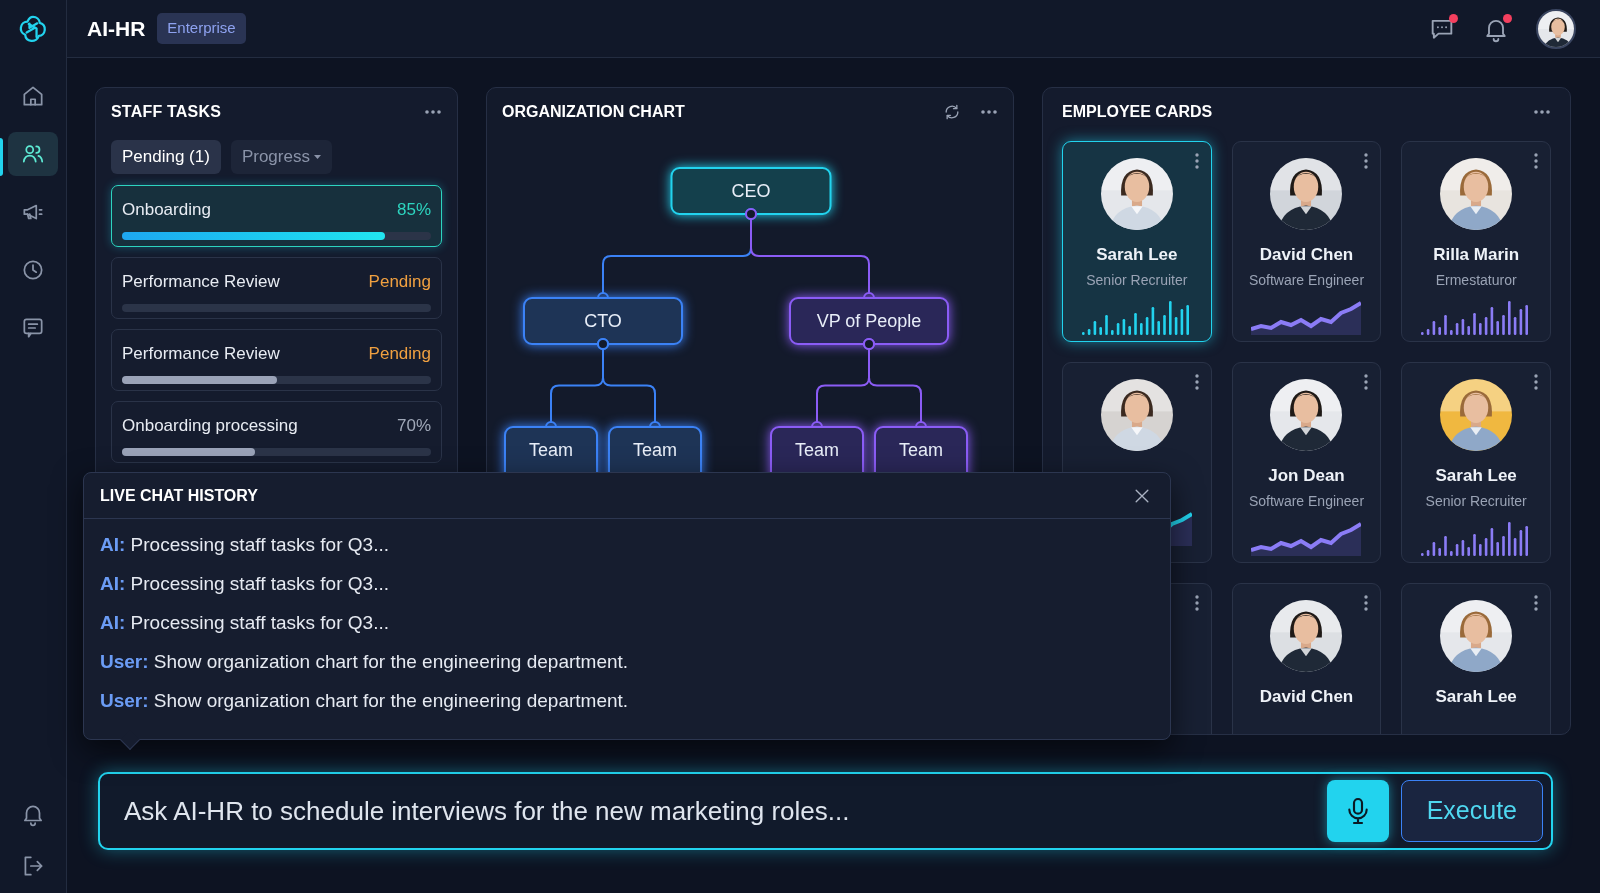 This screenshot has height=893, width=1600. What do you see at coordinates (1306, 476) in the screenshot?
I see `employee-name: Jon Dean` at bounding box center [1306, 476].